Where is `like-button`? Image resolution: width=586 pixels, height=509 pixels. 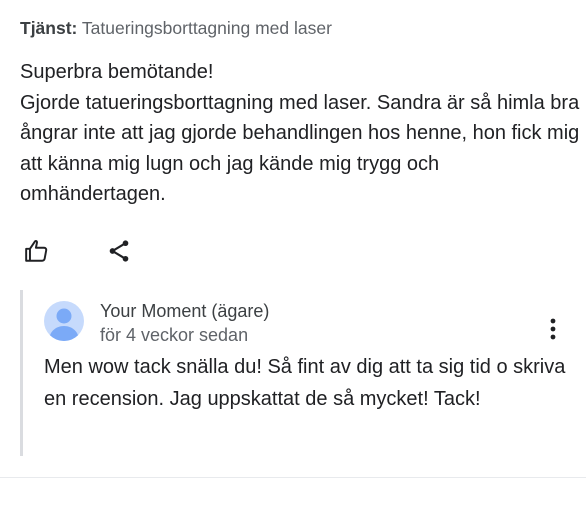
like-button is located at coordinates (37, 251).